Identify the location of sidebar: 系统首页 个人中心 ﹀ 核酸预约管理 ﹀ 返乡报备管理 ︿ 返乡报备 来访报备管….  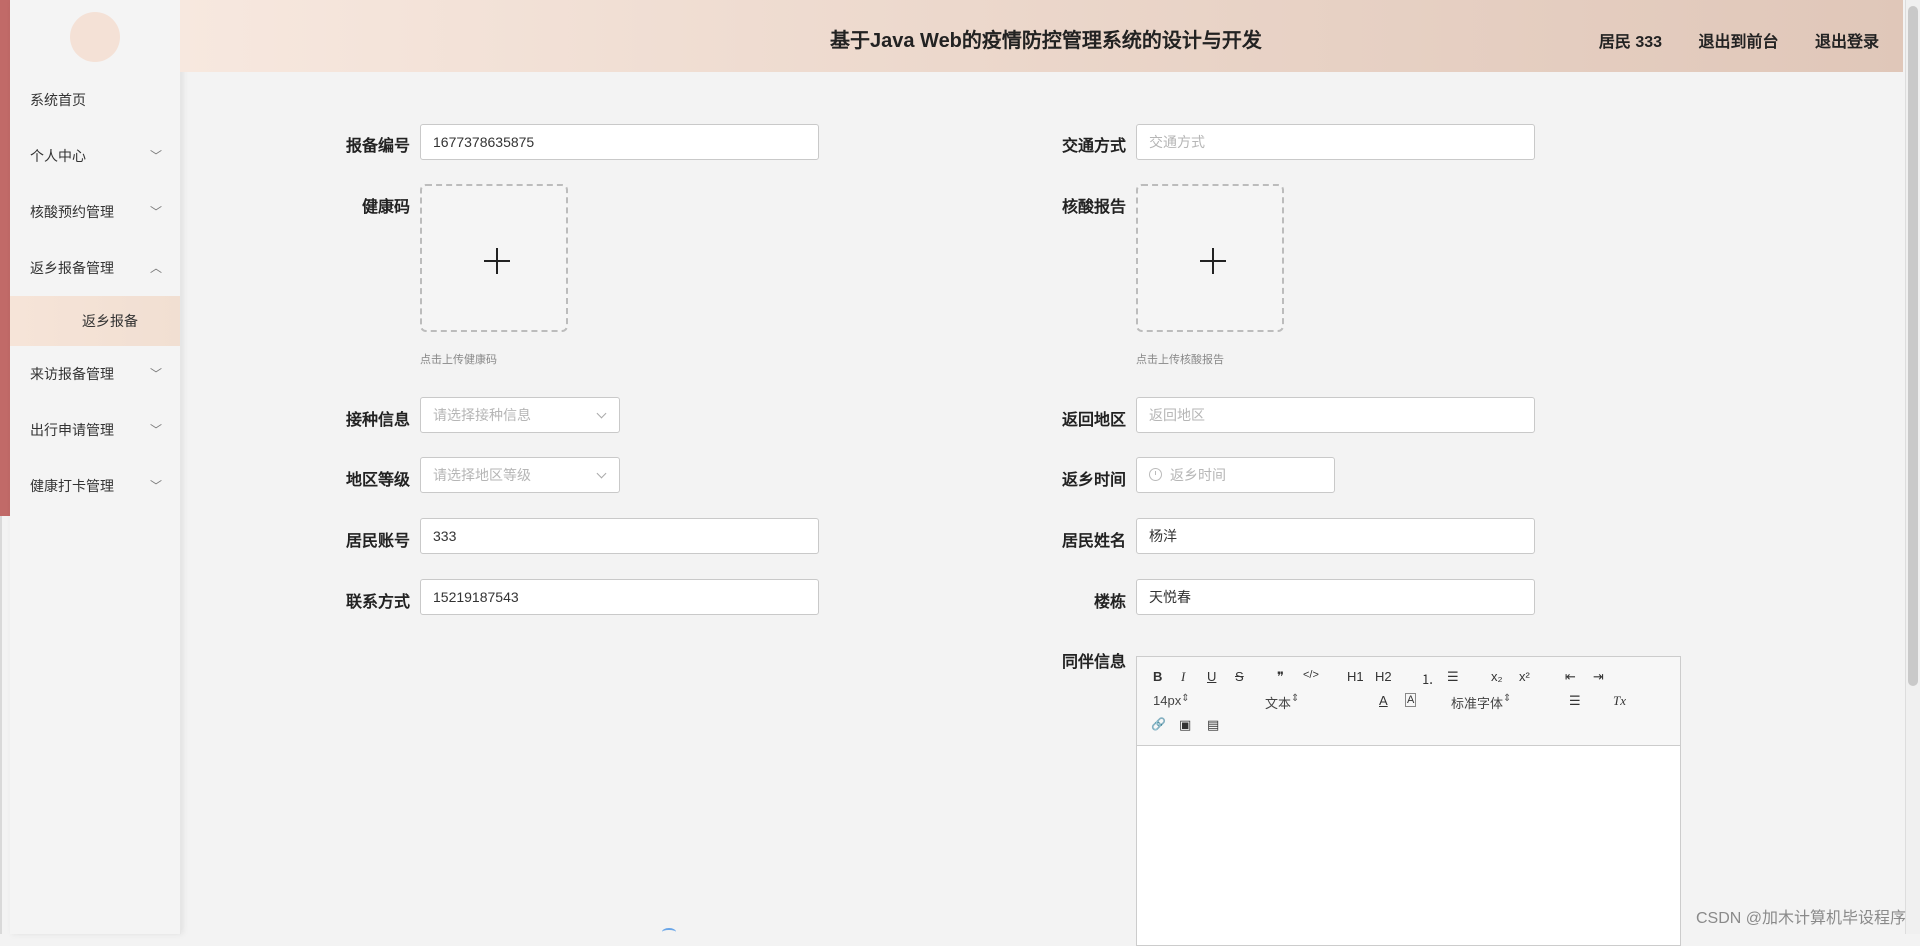
(95, 467).